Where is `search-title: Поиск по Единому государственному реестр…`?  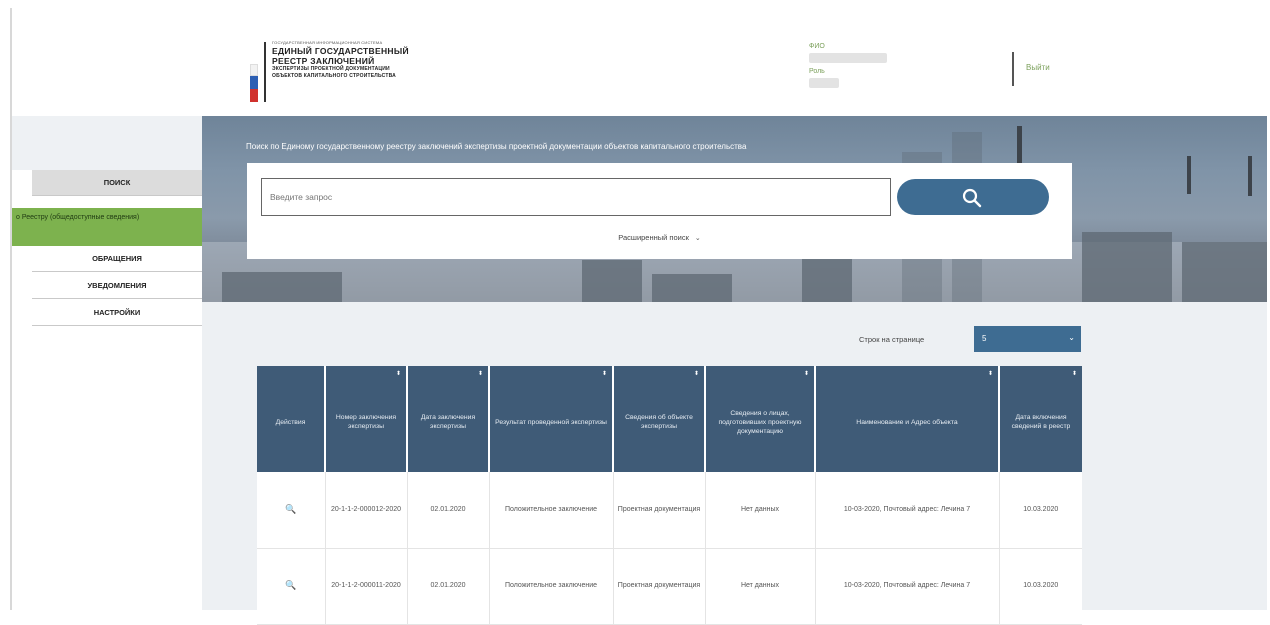 search-title: Поиск по Единому государственному реестр… is located at coordinates (496, 146).